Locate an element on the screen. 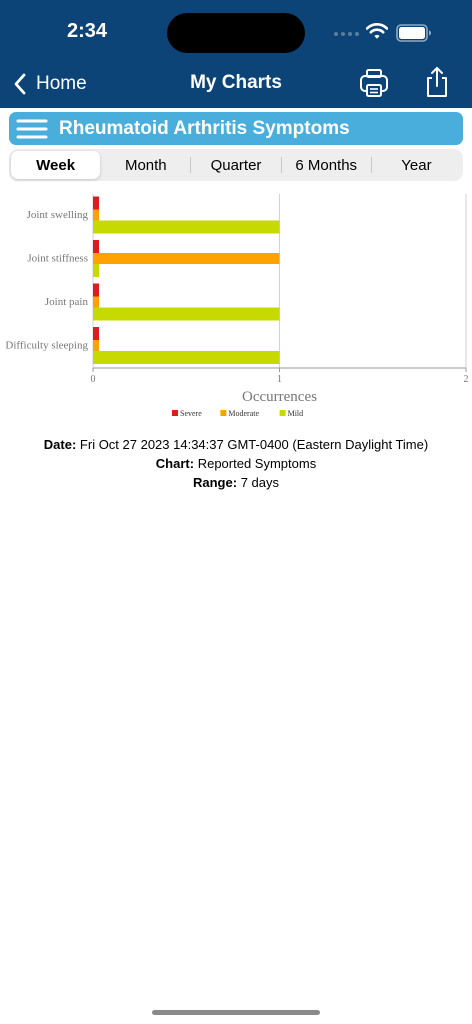  x-axis-title: Occurrences is located at coordinates (279, 397).